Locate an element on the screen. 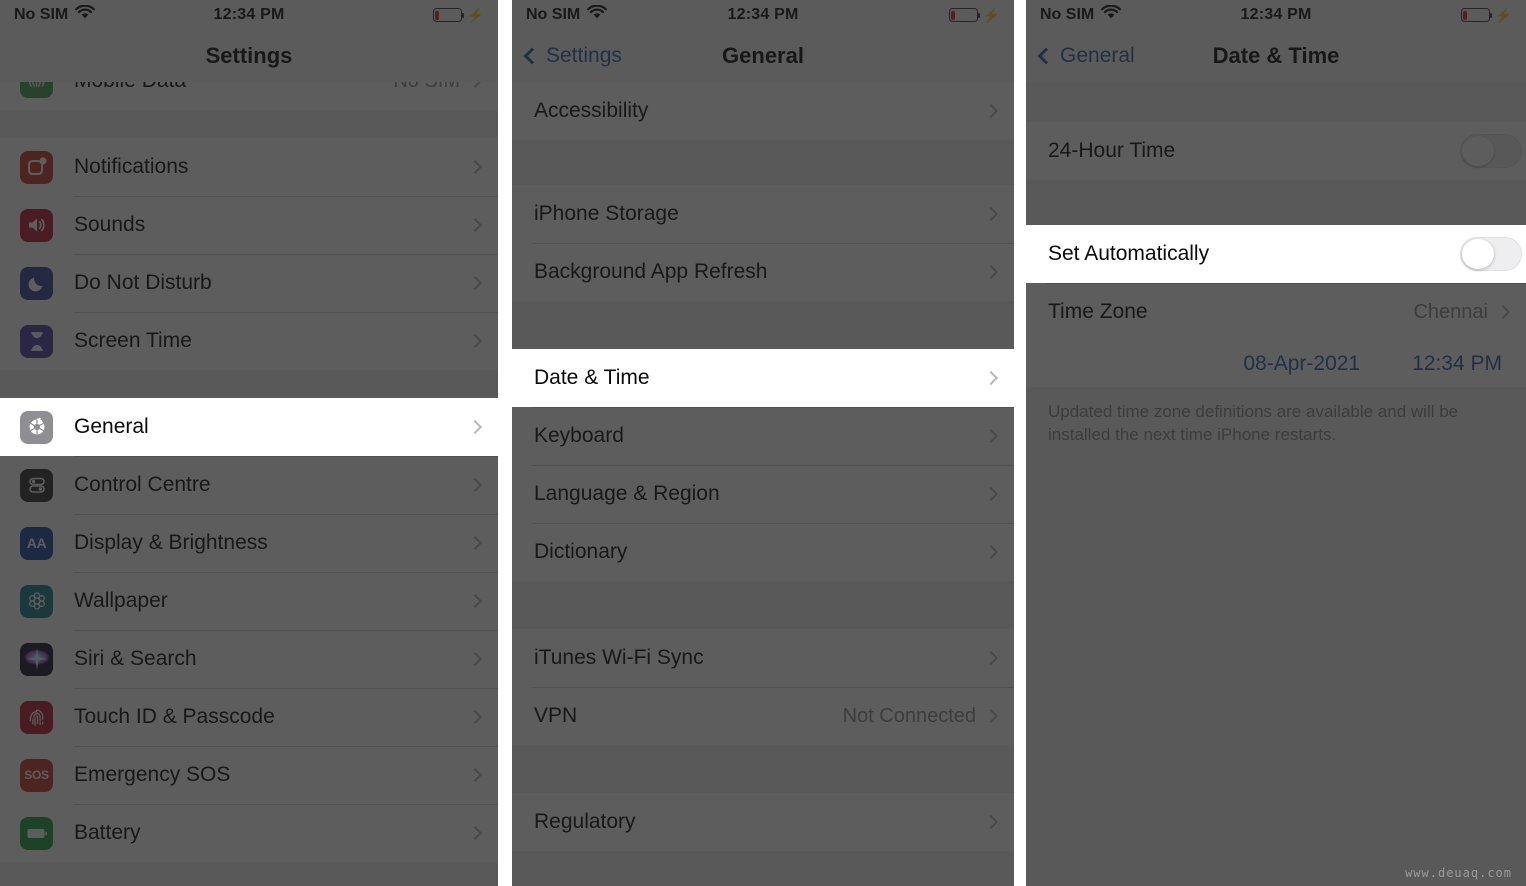  time-value: 12:34 PM is located at coordinates (1457, 364).